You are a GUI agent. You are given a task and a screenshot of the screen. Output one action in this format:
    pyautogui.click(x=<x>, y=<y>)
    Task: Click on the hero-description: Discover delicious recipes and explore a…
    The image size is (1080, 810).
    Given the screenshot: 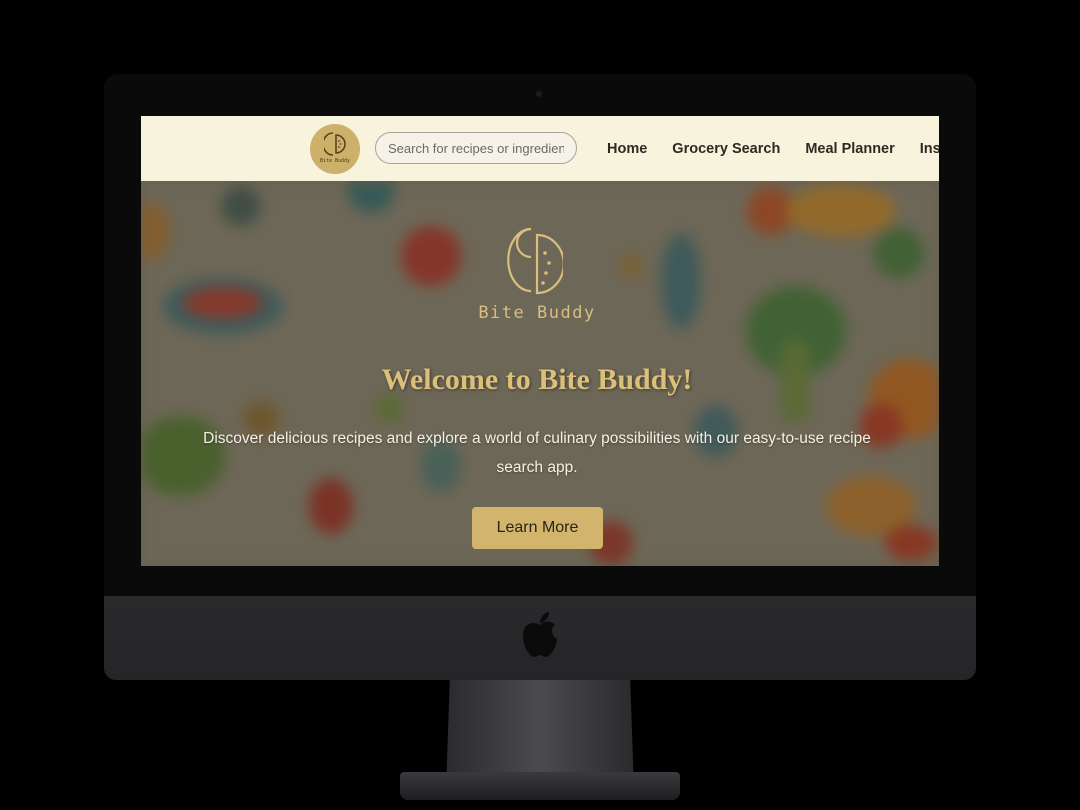 What is the action you would take?
    pyautogui.click(x=537, y=453)
    